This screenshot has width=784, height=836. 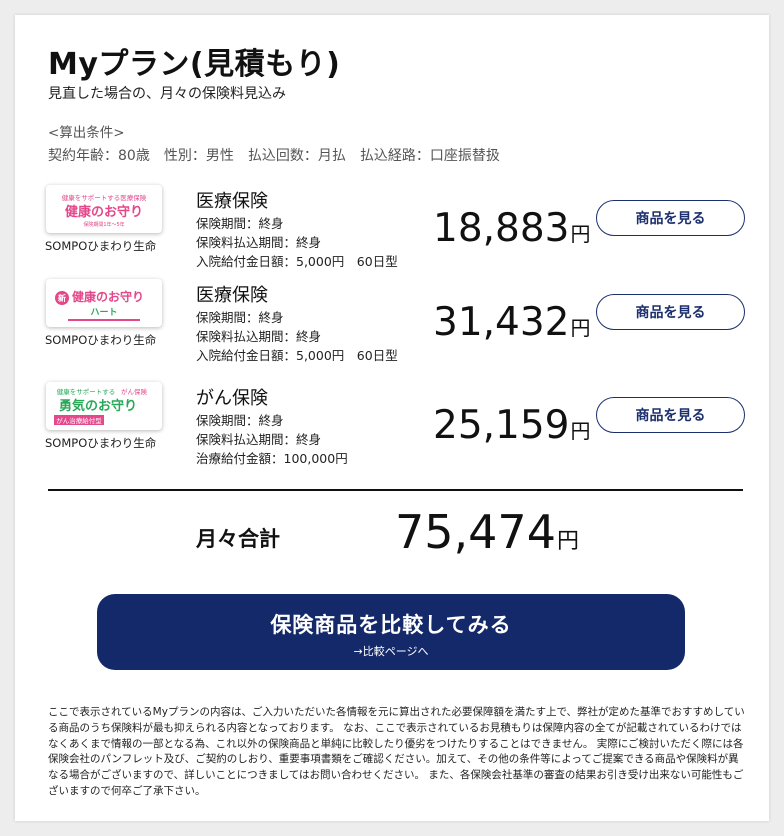 I want to click on compare-products-button: 保険商品を比較してみる →比較ページへ, so click(x=391, y=632).